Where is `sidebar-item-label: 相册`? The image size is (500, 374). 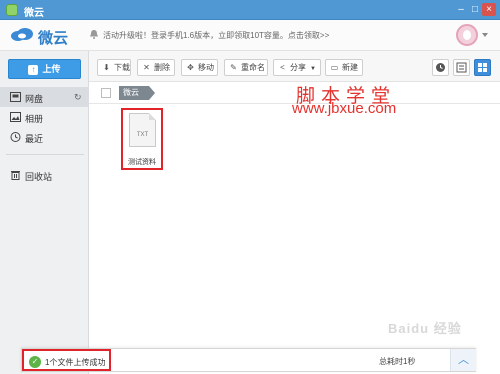
sidebar-item-label: 相册 is located at coordinates (34, 119).